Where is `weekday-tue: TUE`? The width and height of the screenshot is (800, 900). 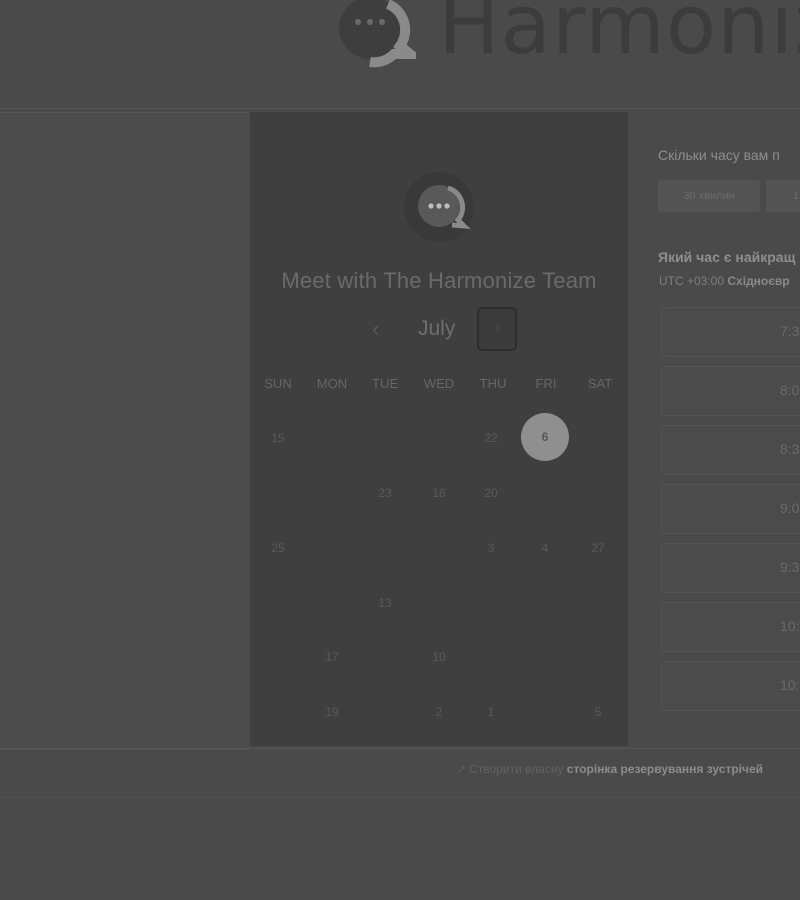
weekday-tue: TUE is located at coordinates (385, 383).